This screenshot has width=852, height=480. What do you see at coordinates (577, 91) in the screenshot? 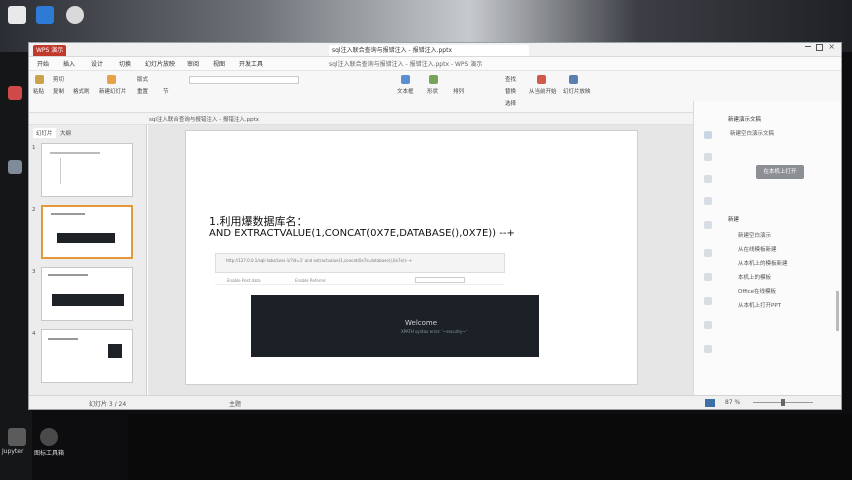
I see `slideshow-button: 幻灯片放映` at bounding box center [577, 91].